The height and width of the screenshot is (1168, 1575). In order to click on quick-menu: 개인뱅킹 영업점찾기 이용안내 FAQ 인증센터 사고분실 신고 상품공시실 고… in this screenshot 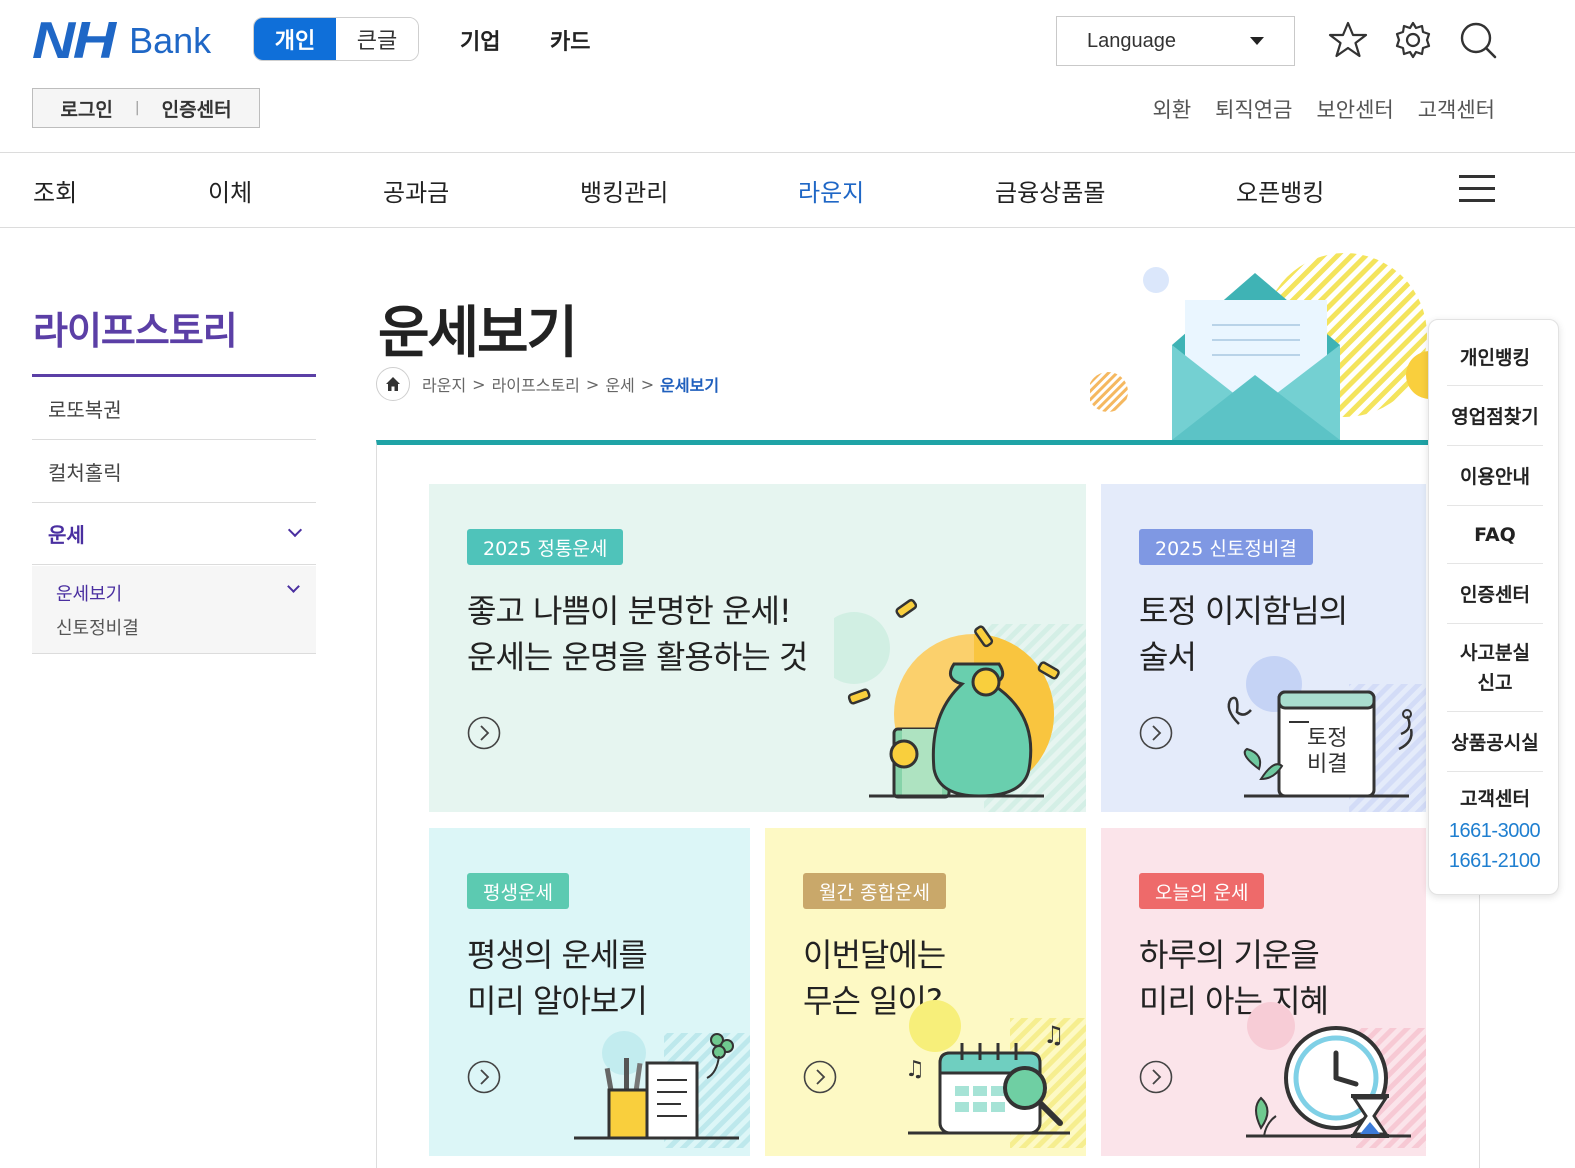, I will do `click(1493, 607)`.